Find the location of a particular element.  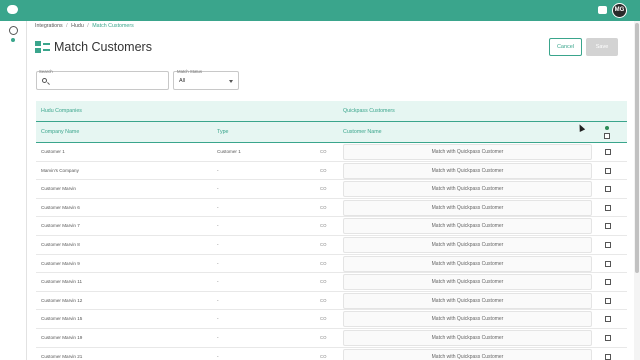

company-name-cell: Customer Marvin 7 is located at coordinates (60, 226).